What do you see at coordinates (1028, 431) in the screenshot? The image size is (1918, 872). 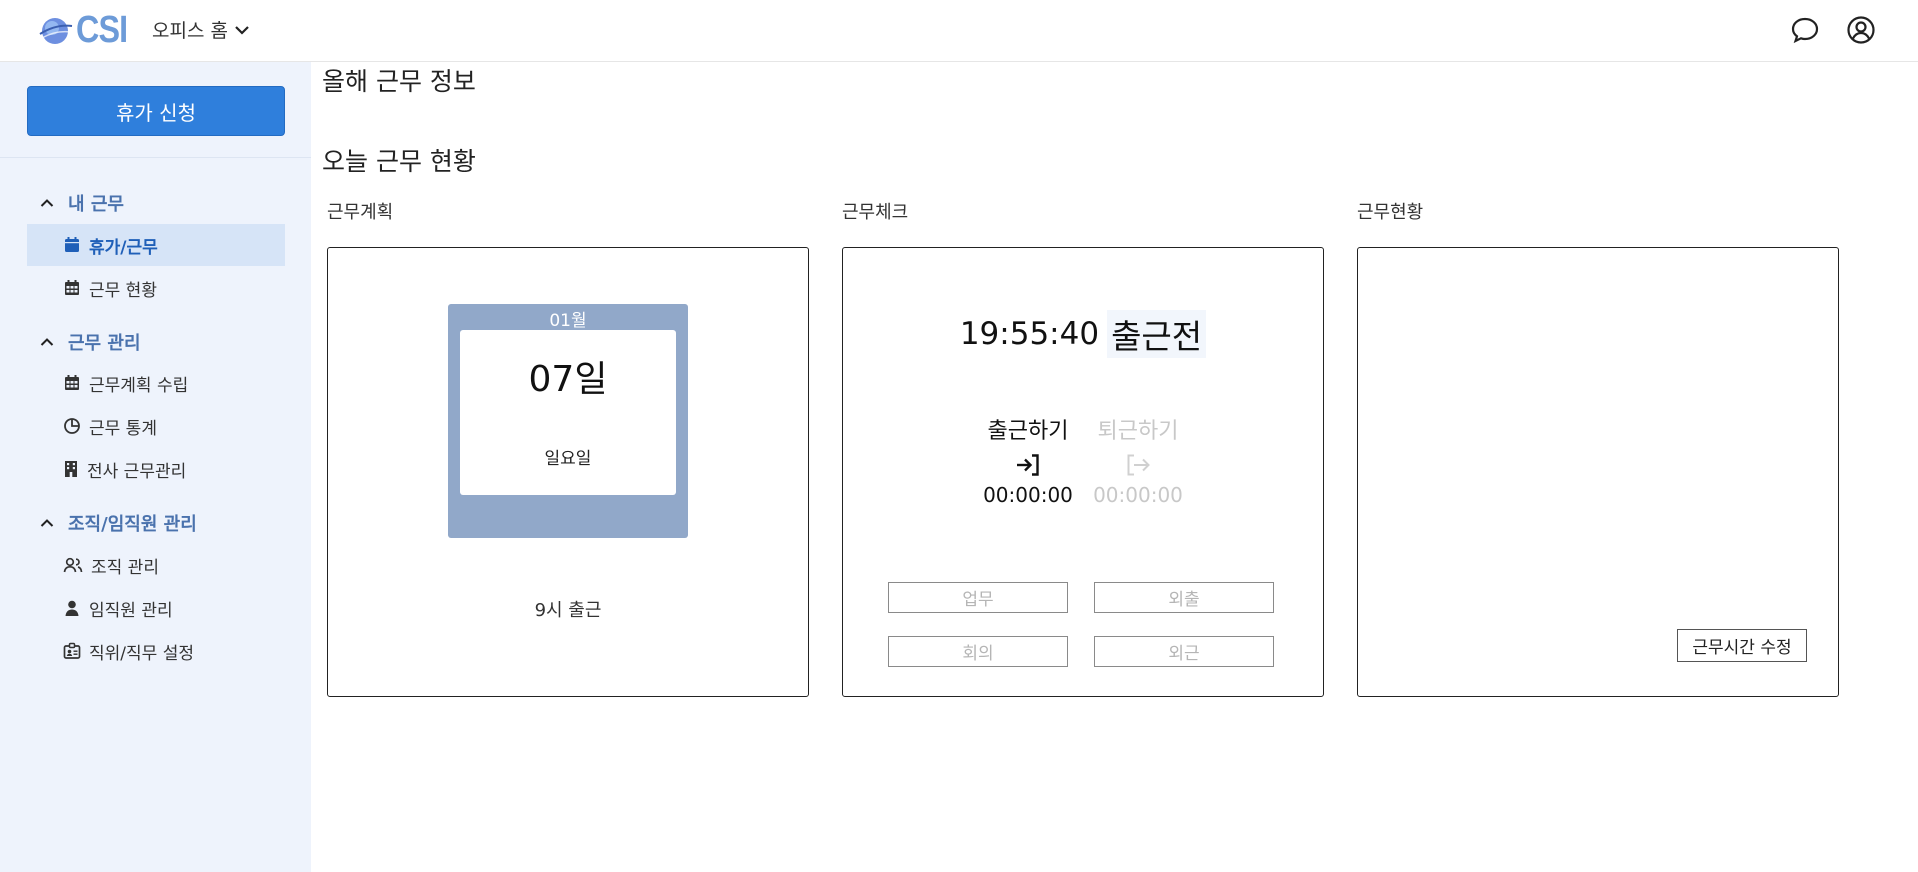 I see `clock-in-label: 출근하기` at bounding box center [1028, 431].